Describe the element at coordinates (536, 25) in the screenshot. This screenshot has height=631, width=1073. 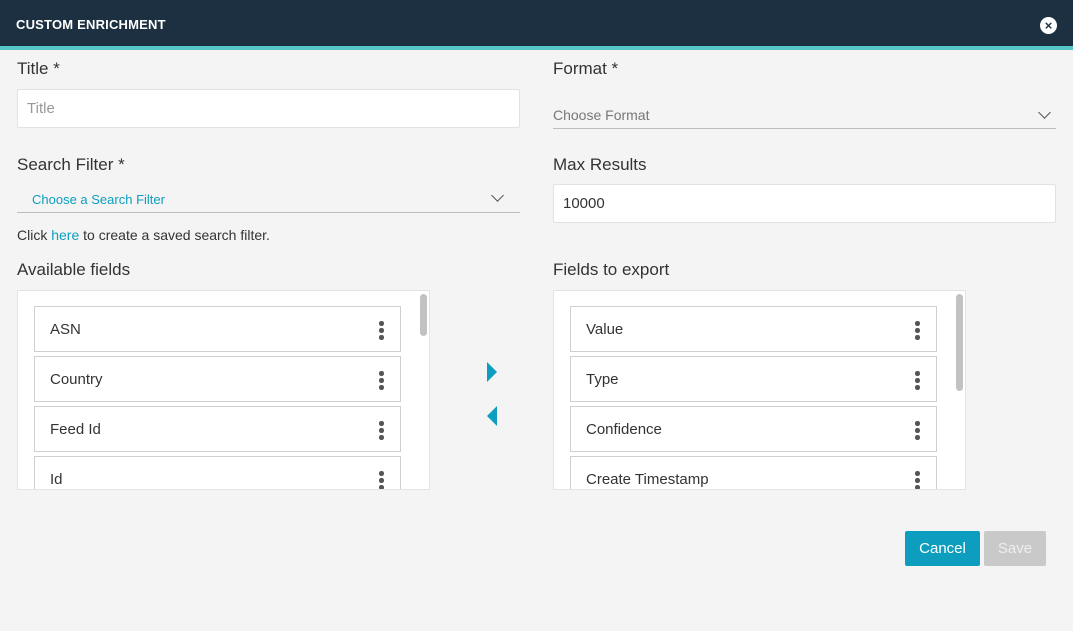
I see `modal-header: CUSTOM ENRICHMENT ×` at that location.